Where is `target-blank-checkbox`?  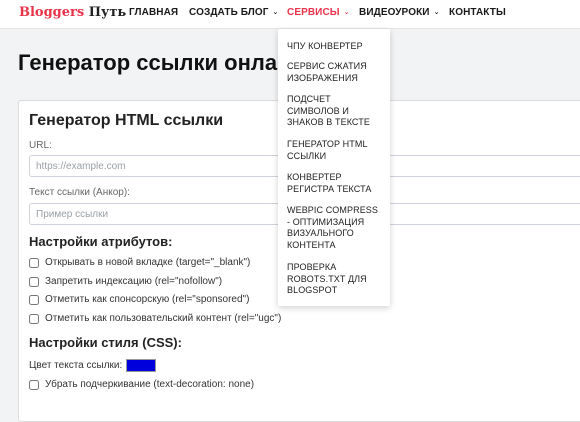
target-blank-checkbox is located at coordinates (34, 263).